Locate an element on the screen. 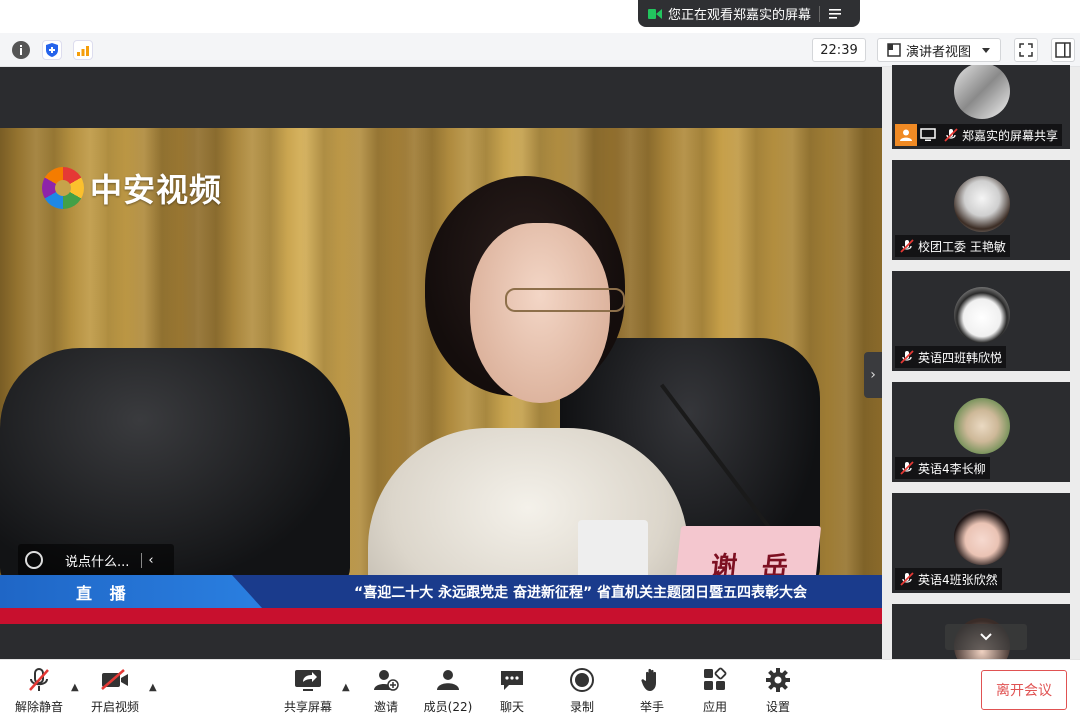  view-mode-label: 演讲者视图 is located at coordinates (939, 52).